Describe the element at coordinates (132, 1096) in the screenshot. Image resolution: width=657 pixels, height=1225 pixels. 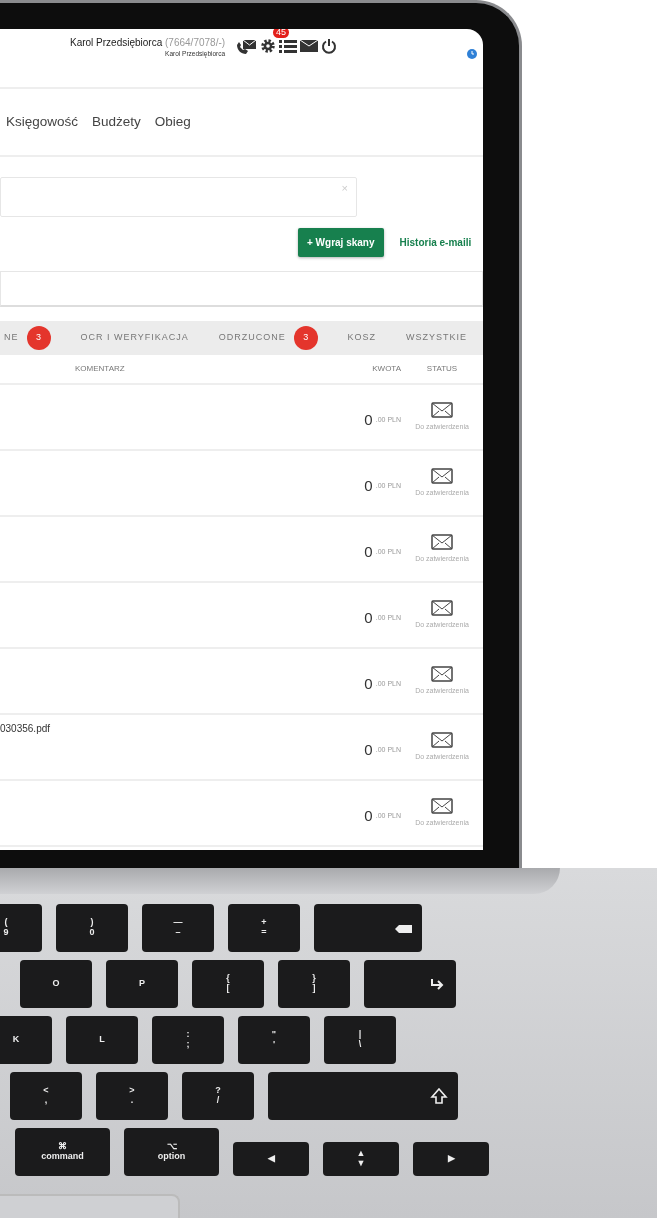
I see `keyboard-key: > .` at that location.